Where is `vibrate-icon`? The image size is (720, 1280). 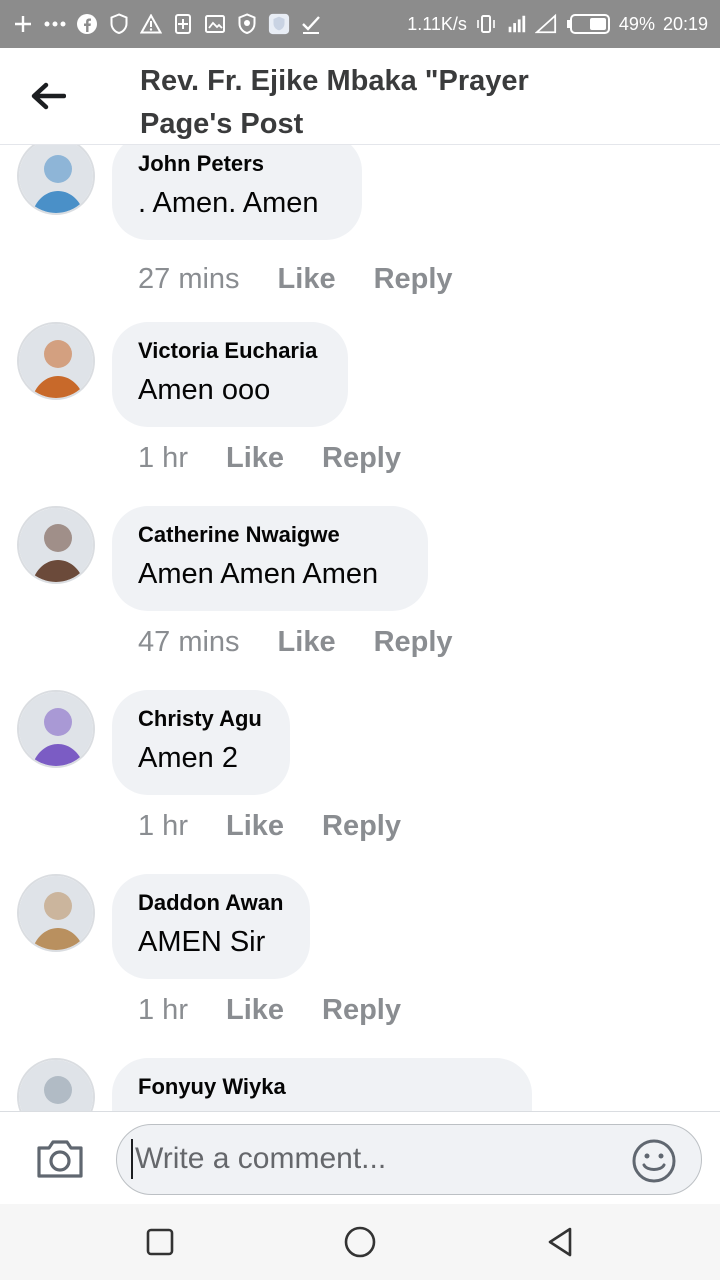
vibrate-icon is located at coordinates (486, 24).